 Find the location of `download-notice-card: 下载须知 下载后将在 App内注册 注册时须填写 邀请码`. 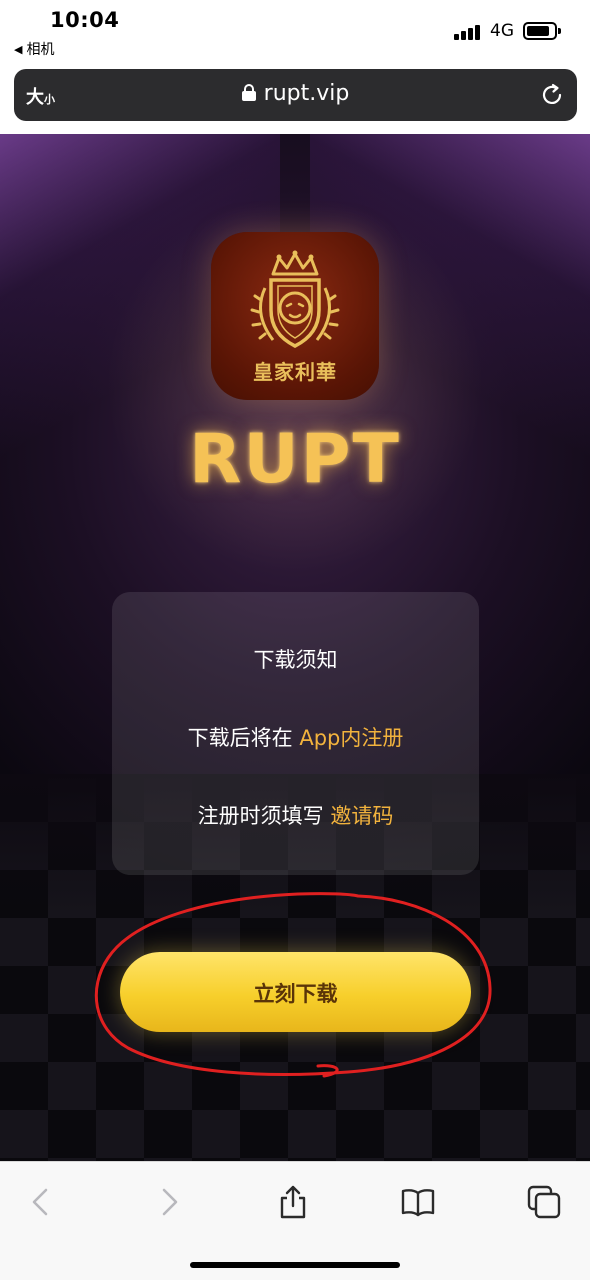

download-notice-card: 下载须知 下载后将在 App内注册 注册时须填写 邀请码 is located at coordinates (295, 733).